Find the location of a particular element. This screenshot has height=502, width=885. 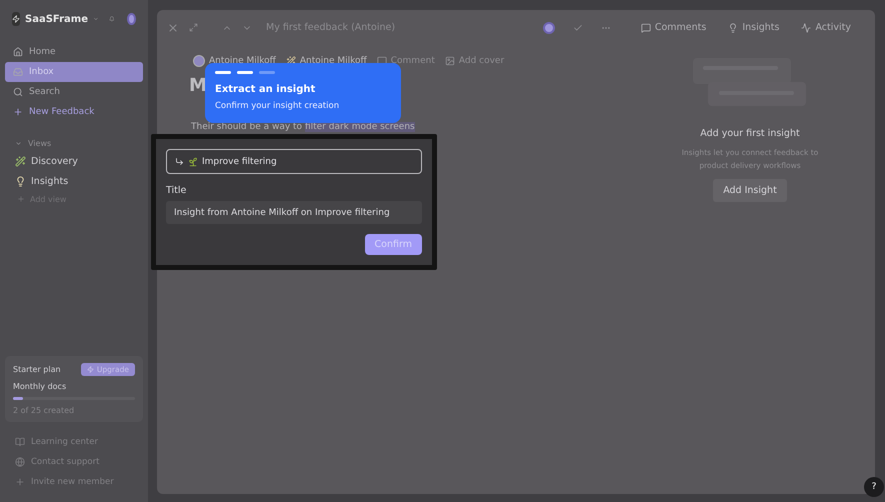

workspace-name: SaaSFrame is located at coordinates (56, 19).